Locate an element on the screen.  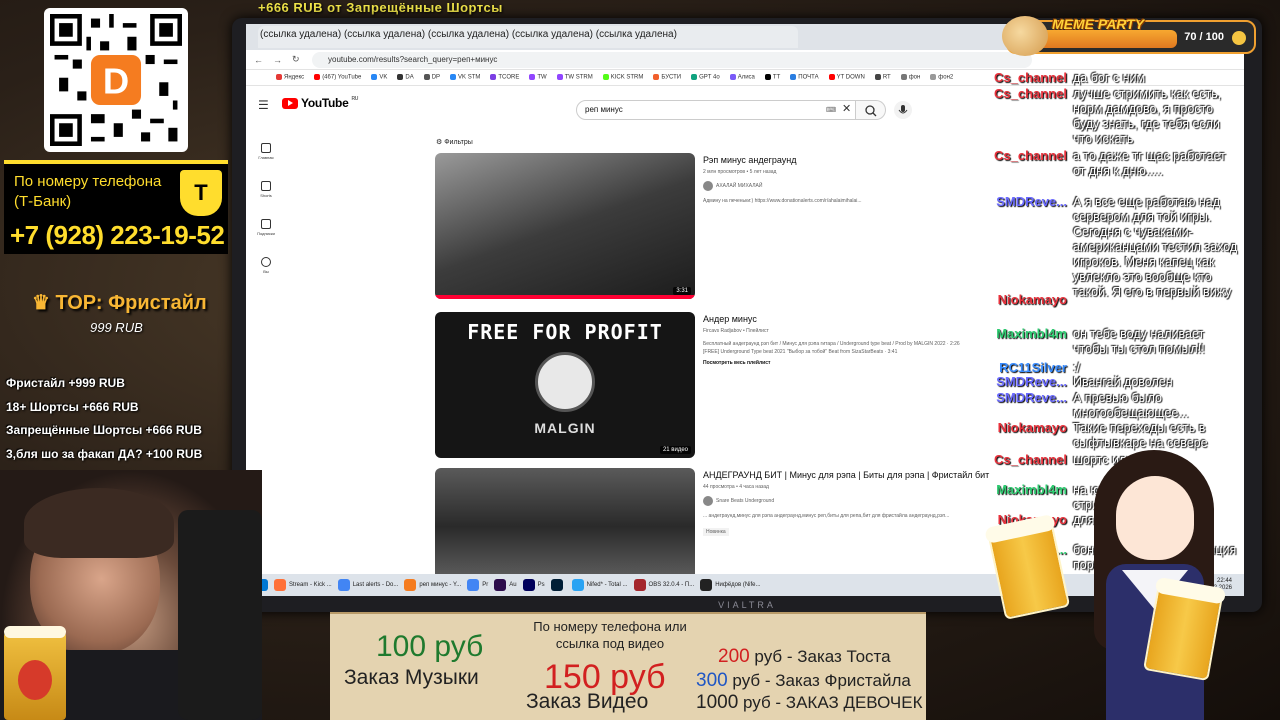
bookmark-item: TW STRM is located at coordinates (574, 77).